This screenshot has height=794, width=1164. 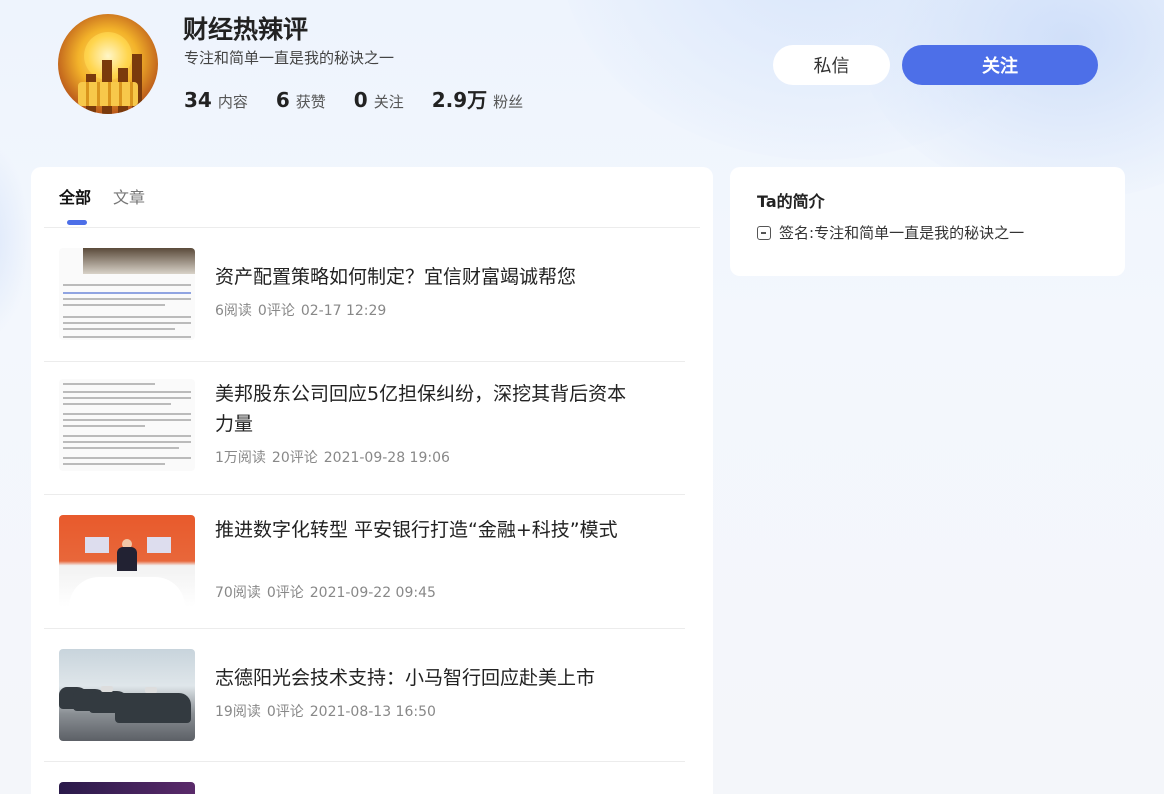 I want to click on article-reads: 19阅读, so click(x=238, y=712).